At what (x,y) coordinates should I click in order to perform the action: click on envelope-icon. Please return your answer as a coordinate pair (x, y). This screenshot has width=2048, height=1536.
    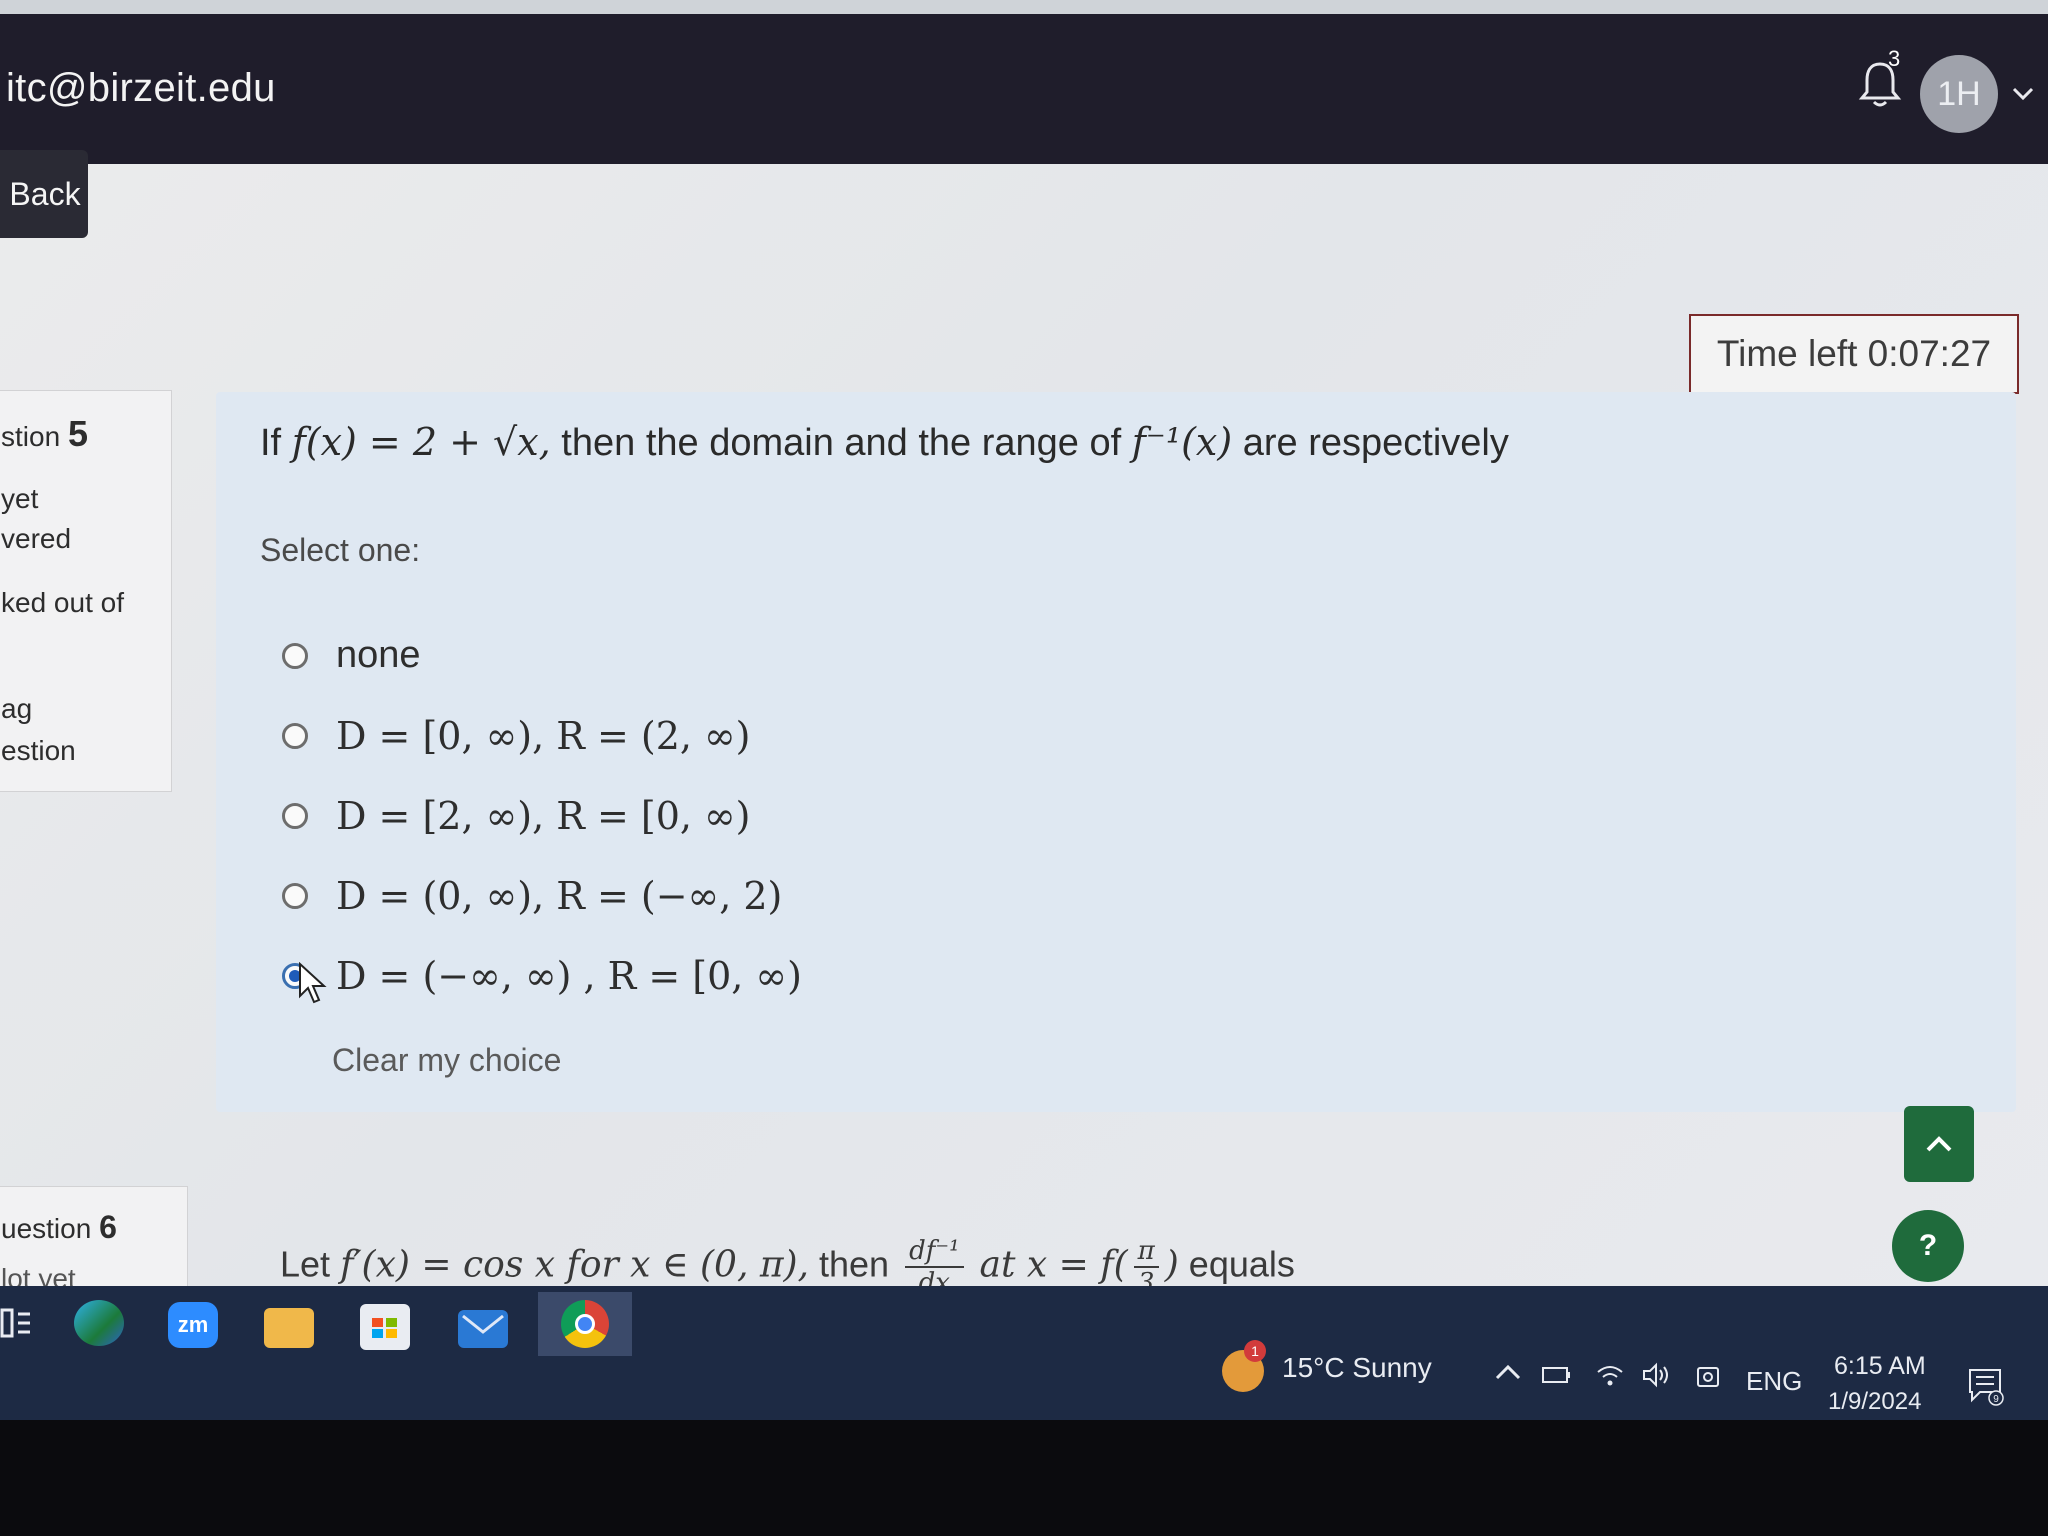
    Looking at the image, I should click on (483, 1324).